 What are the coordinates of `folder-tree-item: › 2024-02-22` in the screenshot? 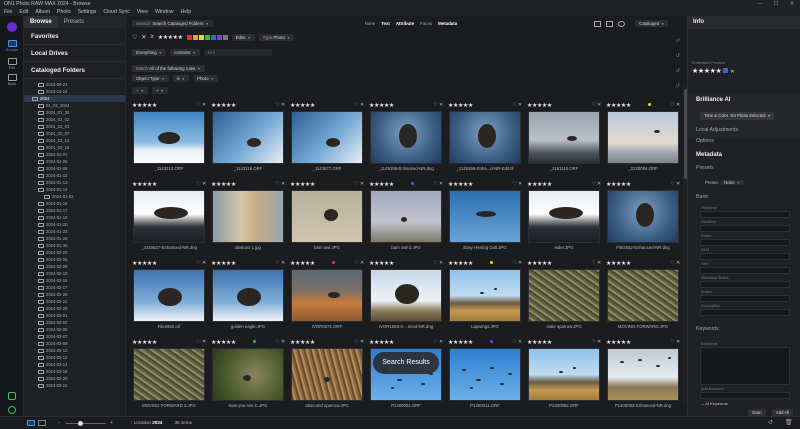 It's located at (74, 301).